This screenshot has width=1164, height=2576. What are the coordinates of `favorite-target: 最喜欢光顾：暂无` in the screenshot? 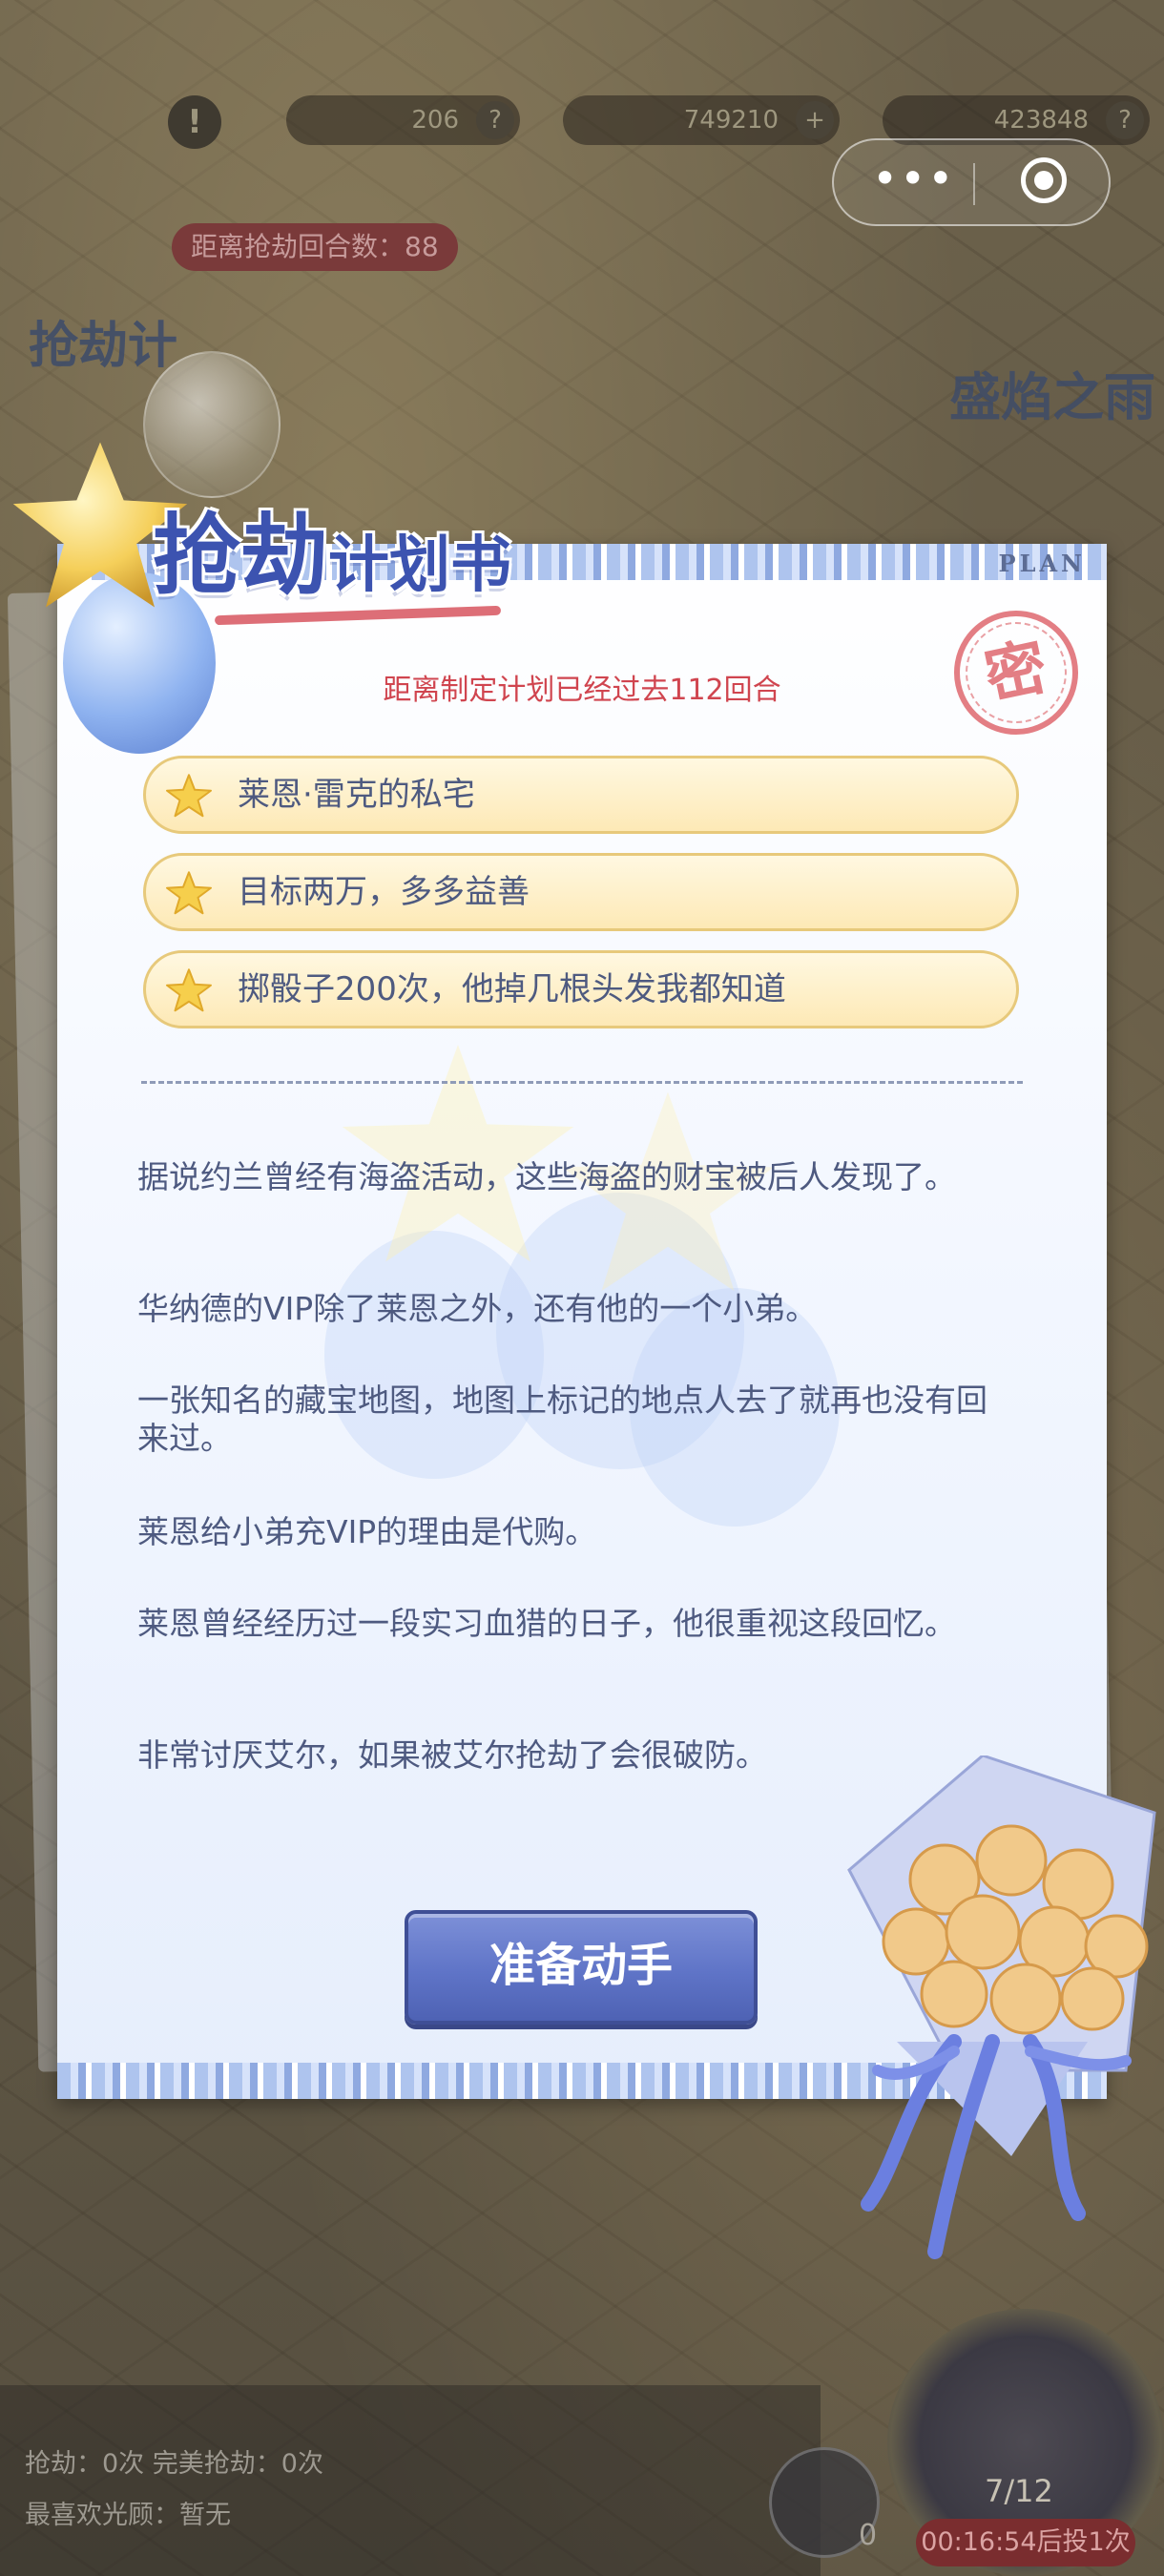 It's located at (128, 2515).